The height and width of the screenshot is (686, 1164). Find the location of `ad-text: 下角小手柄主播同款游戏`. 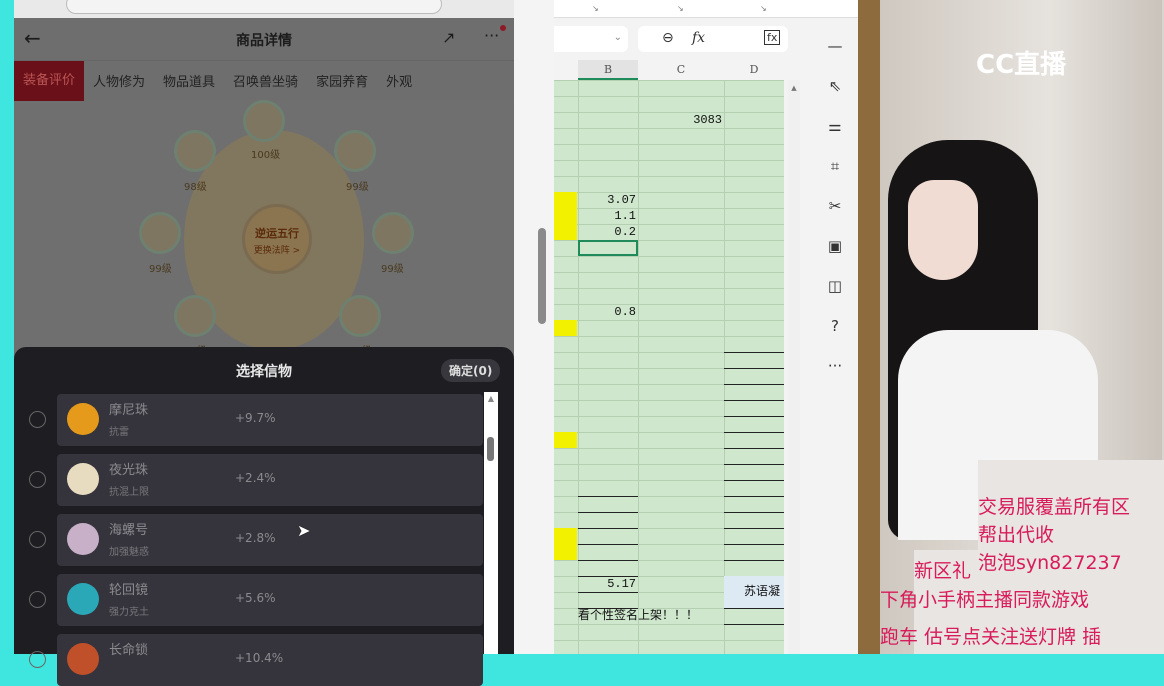

ad-text: 下角小手柄主播同款游戏 is located at coordinates (985, 600).